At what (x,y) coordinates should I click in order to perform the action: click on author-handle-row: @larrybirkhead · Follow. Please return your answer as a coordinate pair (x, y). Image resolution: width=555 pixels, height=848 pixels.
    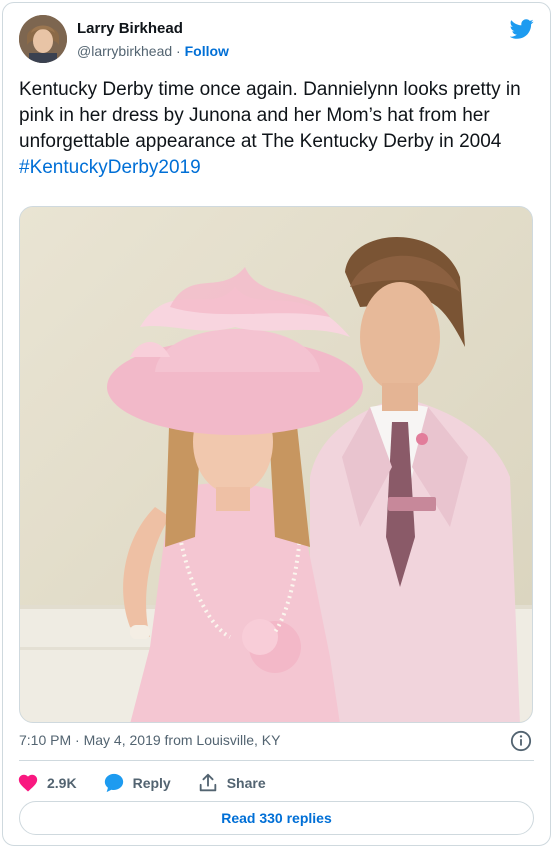
    Looking at the image, I should click on (153, 51).